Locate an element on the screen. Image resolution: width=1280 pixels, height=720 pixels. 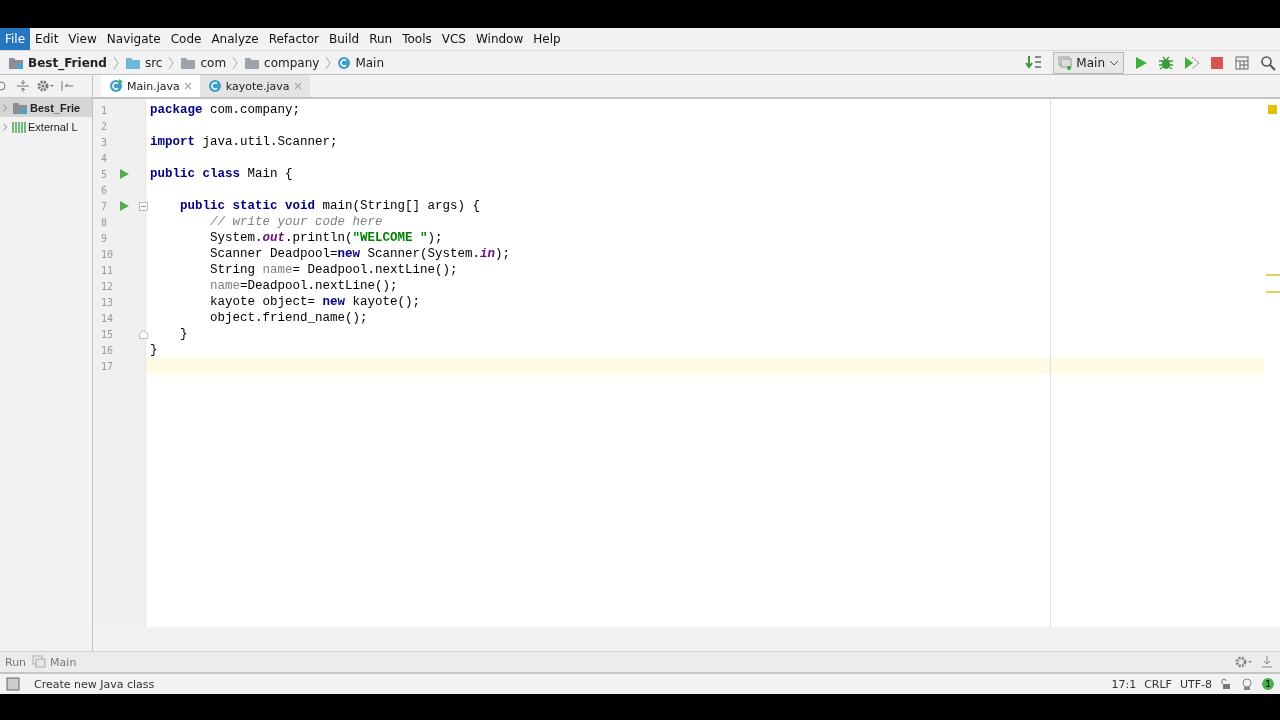
run-tab: Main is located at coordinates (54, 662).